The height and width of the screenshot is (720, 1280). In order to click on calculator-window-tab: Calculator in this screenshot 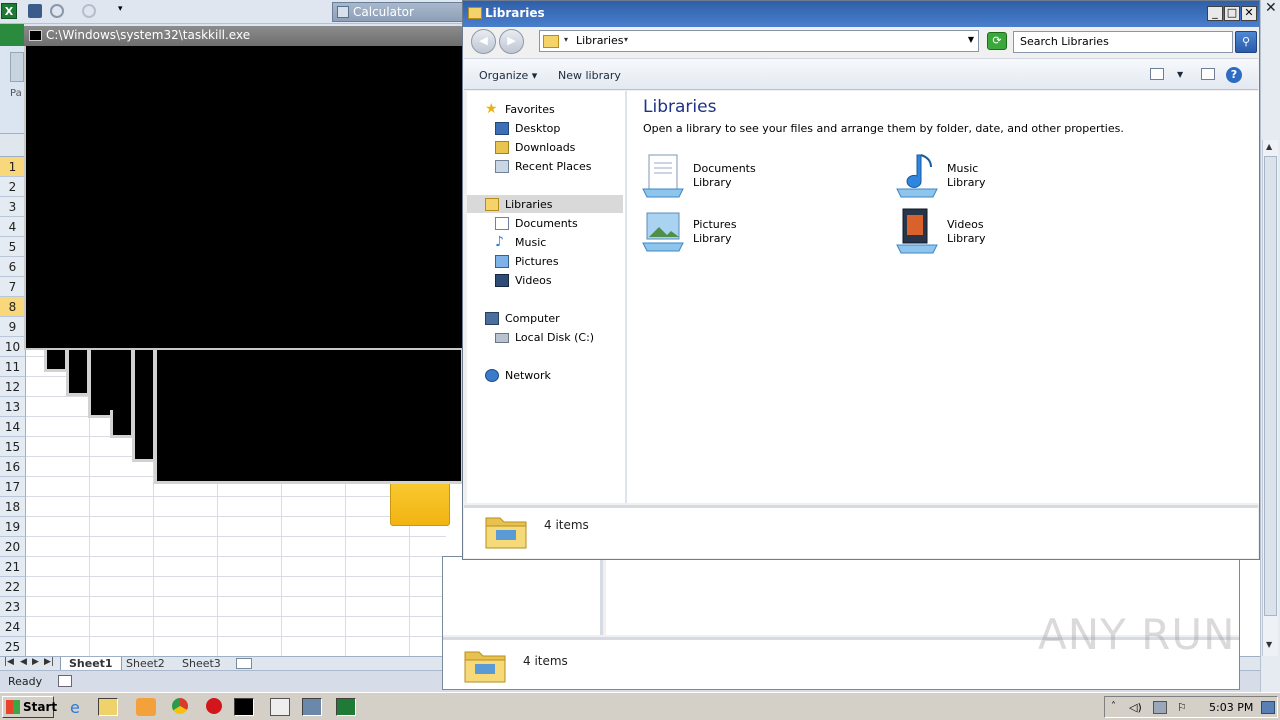, I will do `click(402, 12)`.